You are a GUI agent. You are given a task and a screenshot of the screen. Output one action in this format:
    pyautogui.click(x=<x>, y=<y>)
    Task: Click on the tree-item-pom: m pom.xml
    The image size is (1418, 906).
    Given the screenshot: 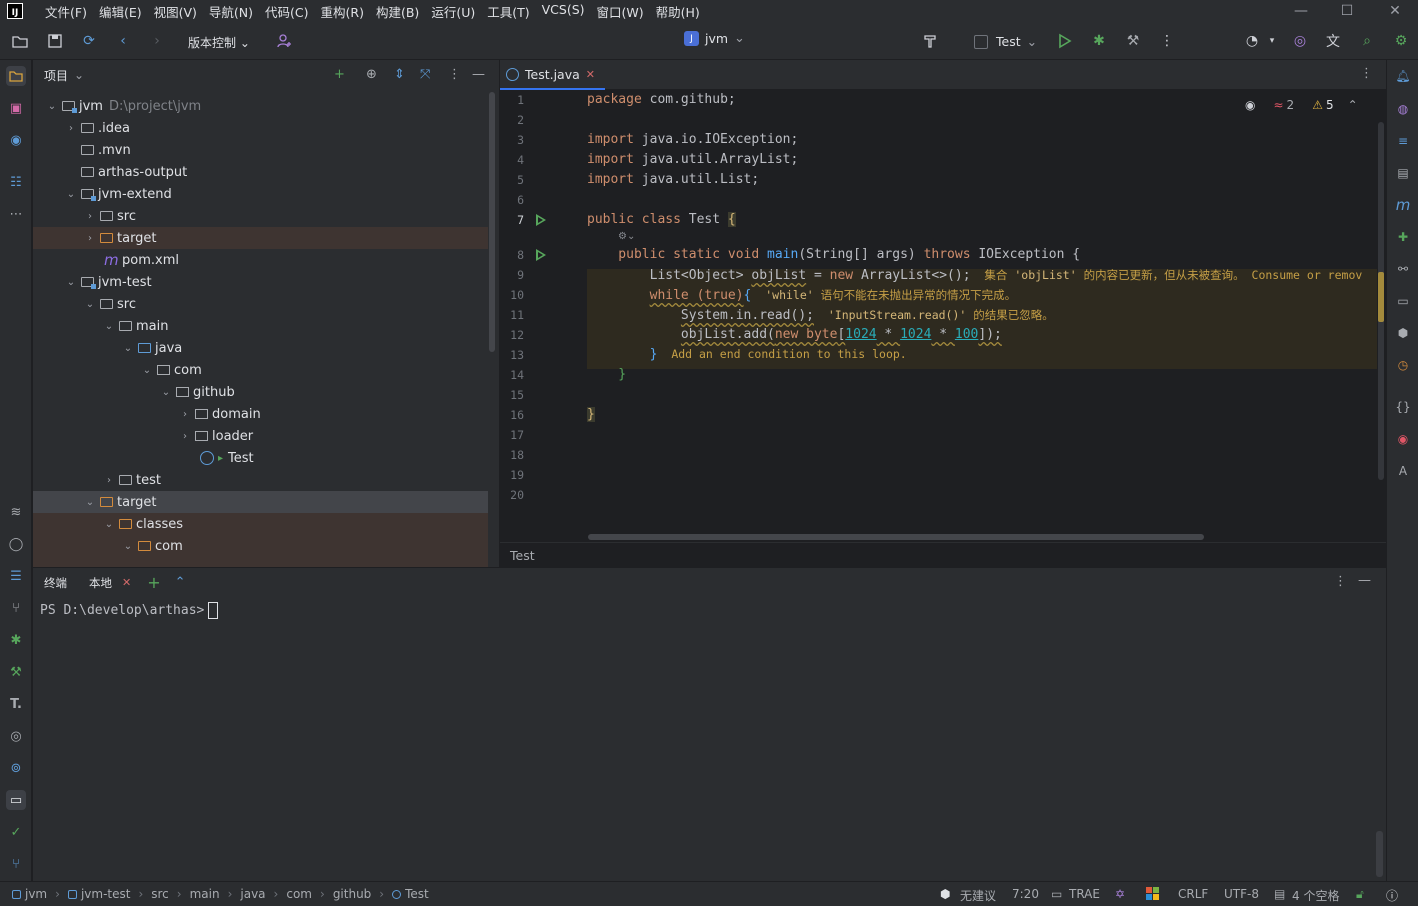 What is the action you would take?
    pyautogui.click(x=260, y=260)
    